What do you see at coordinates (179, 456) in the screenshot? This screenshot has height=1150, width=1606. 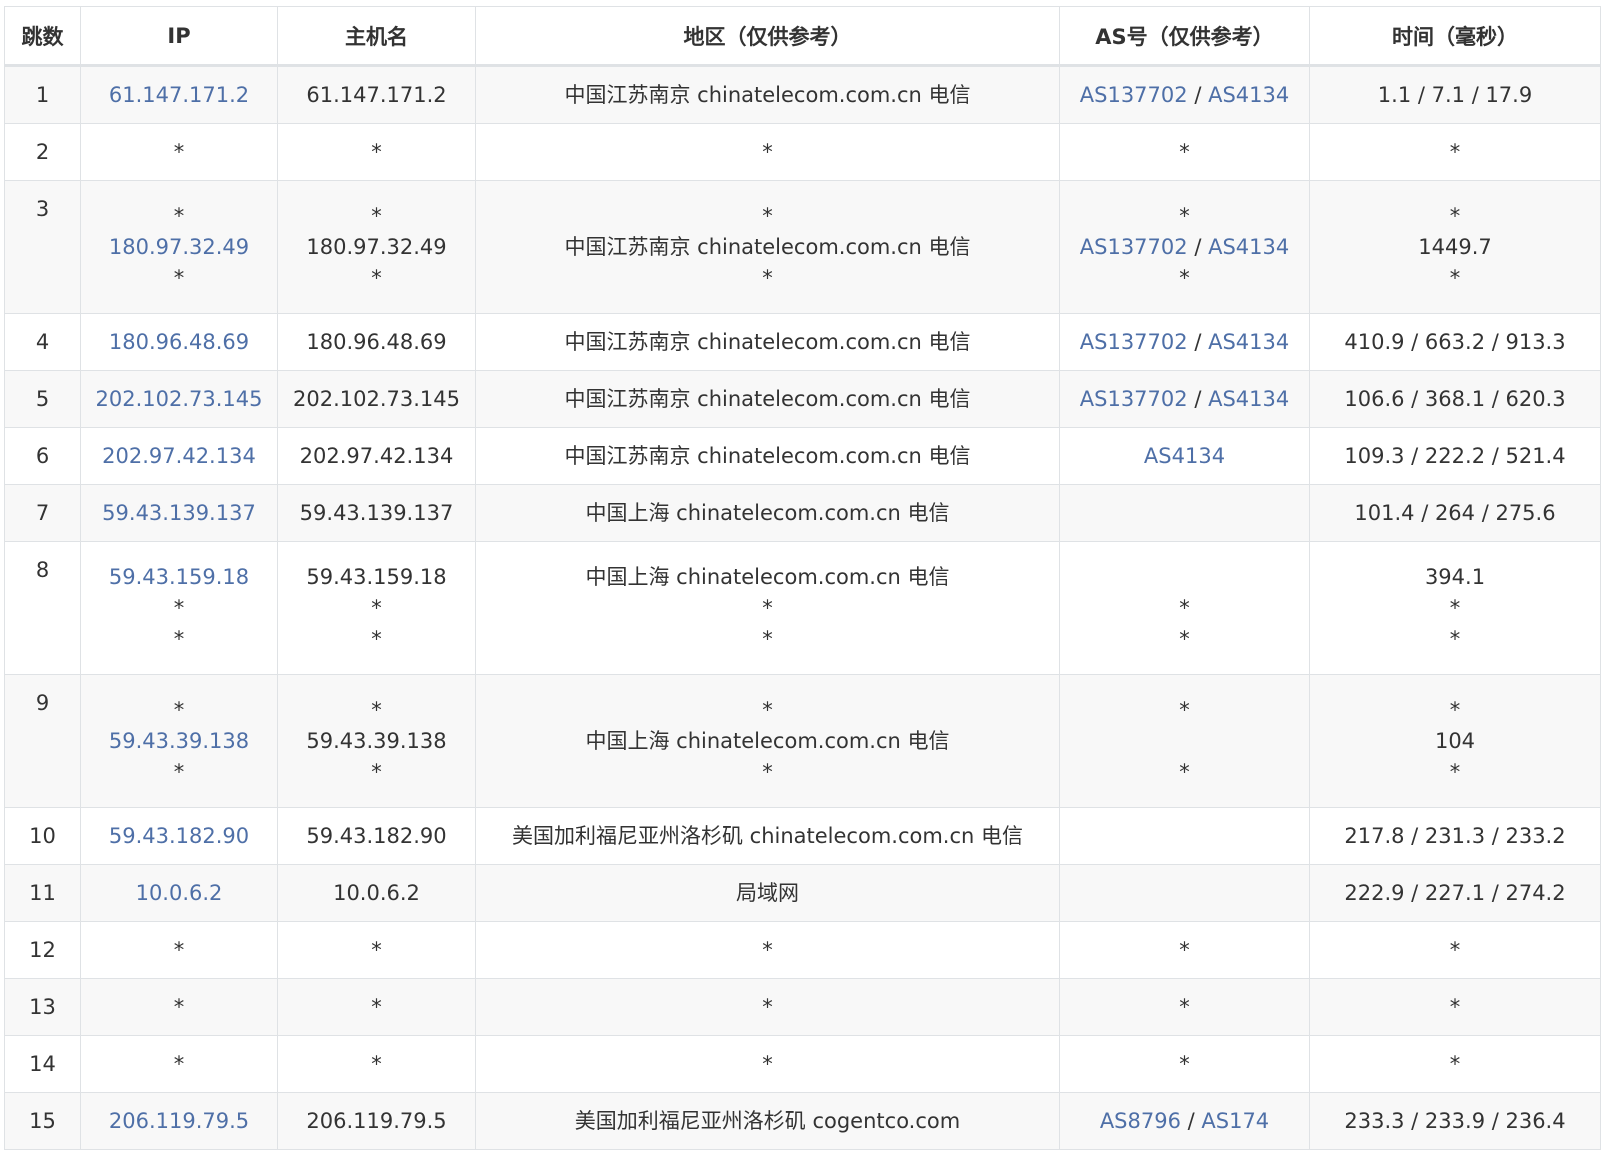 I see `ip-link: 202.97.42.134` at bounding box center [179, 456].